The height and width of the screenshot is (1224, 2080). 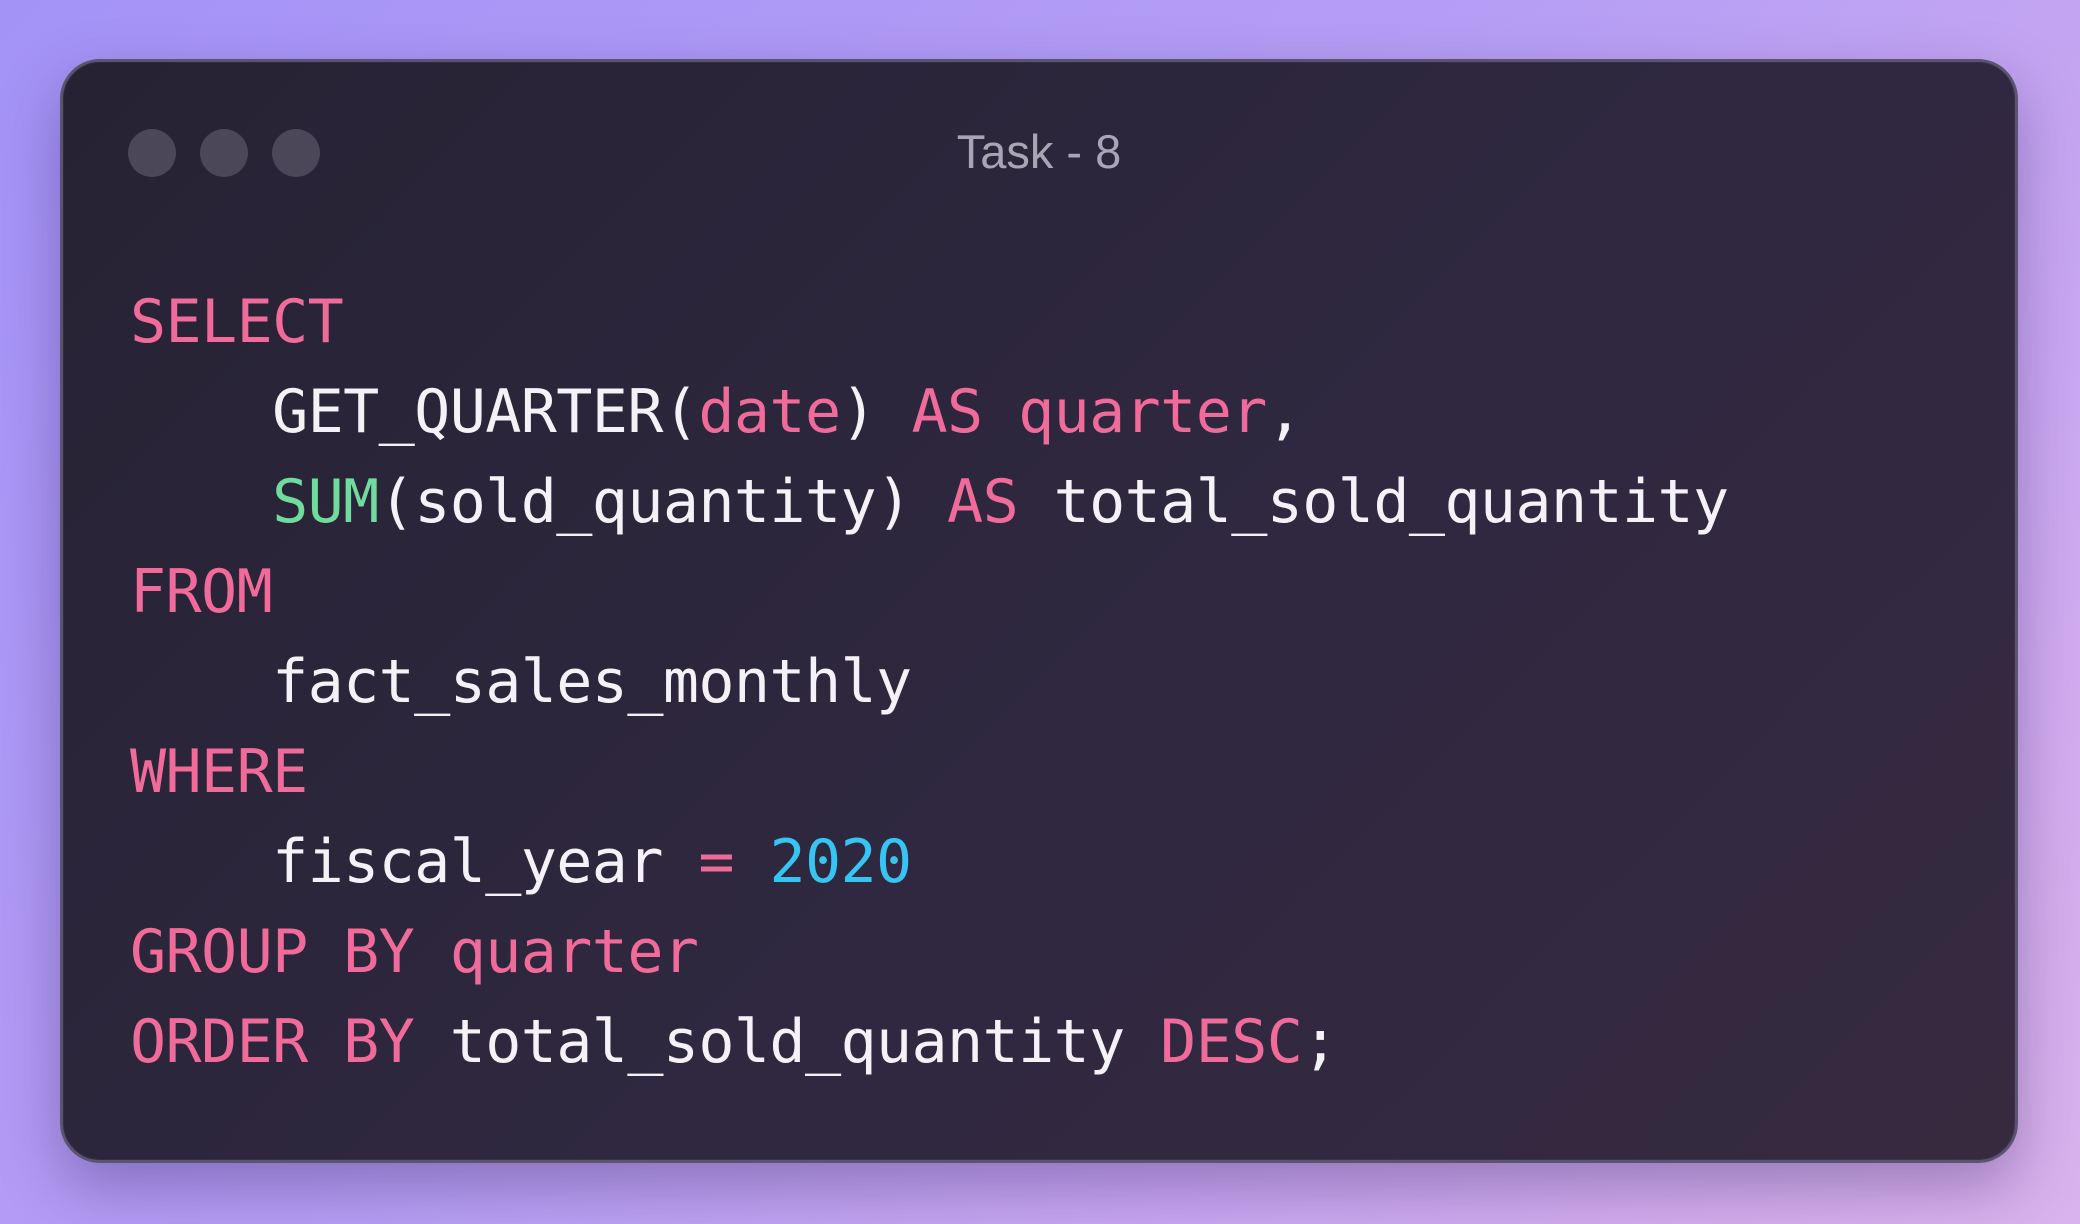 I want to click on code-token: (sold_quantity), so click(x=663, y=502).